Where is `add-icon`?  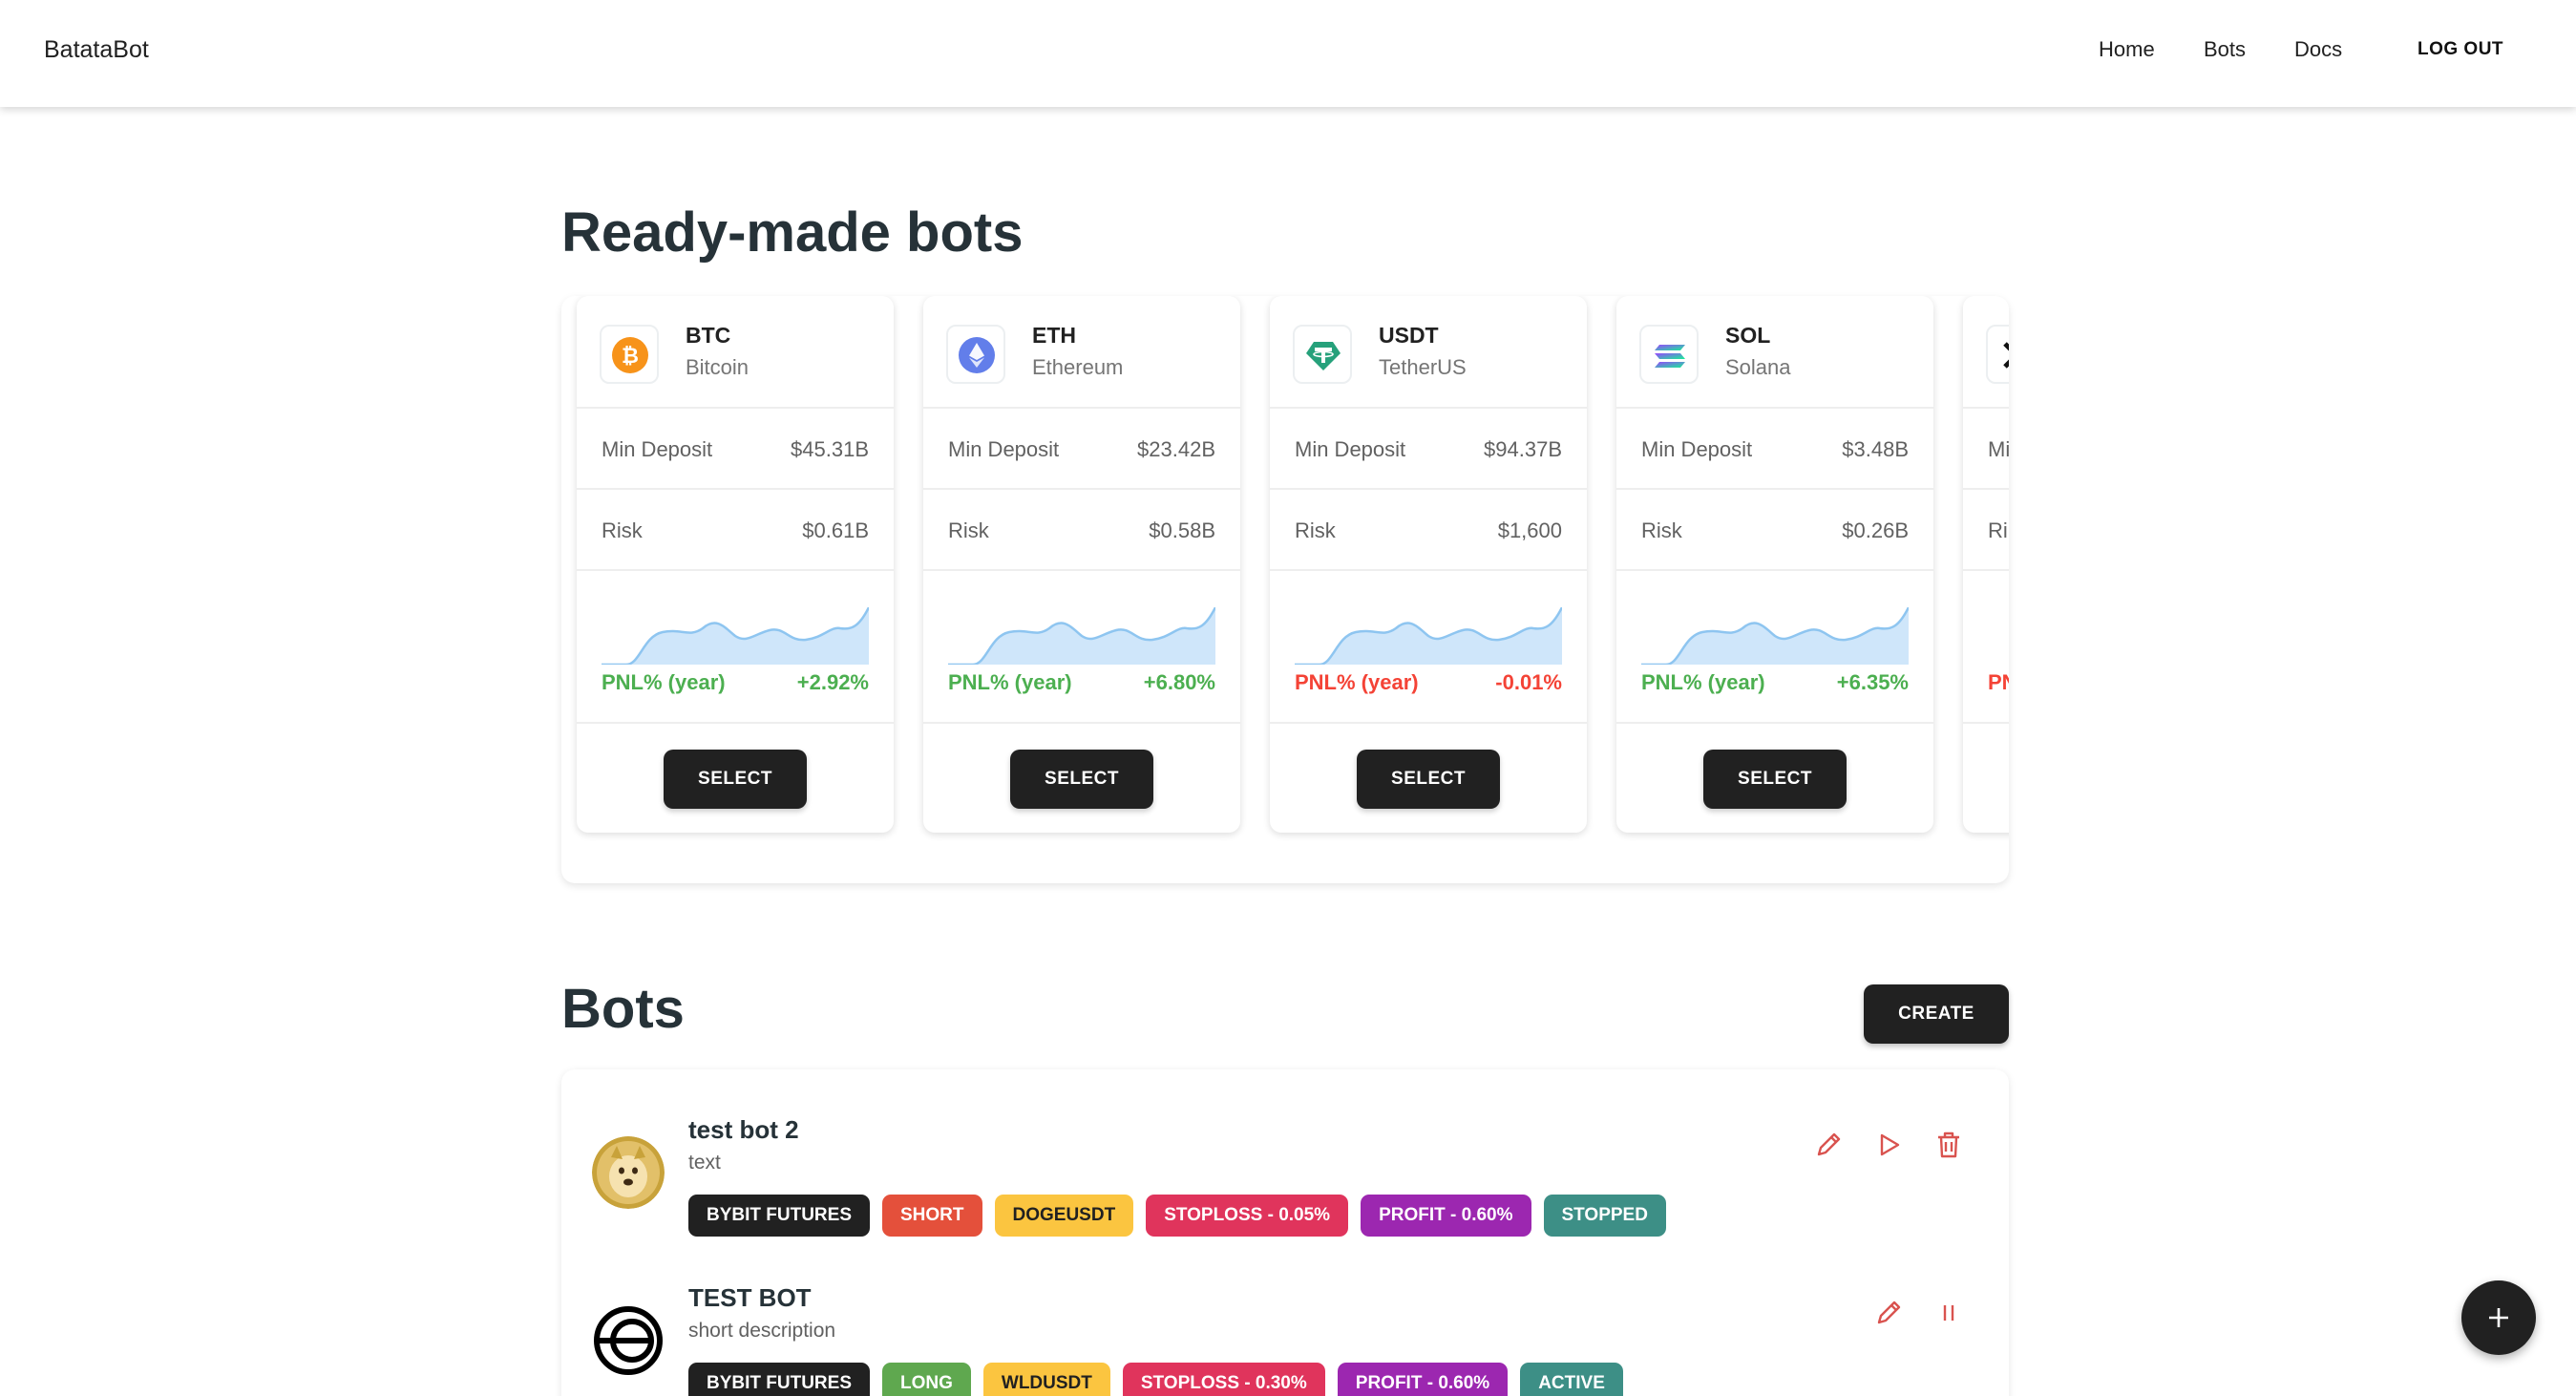
add-icon is located at coordinates (2498, 1317).